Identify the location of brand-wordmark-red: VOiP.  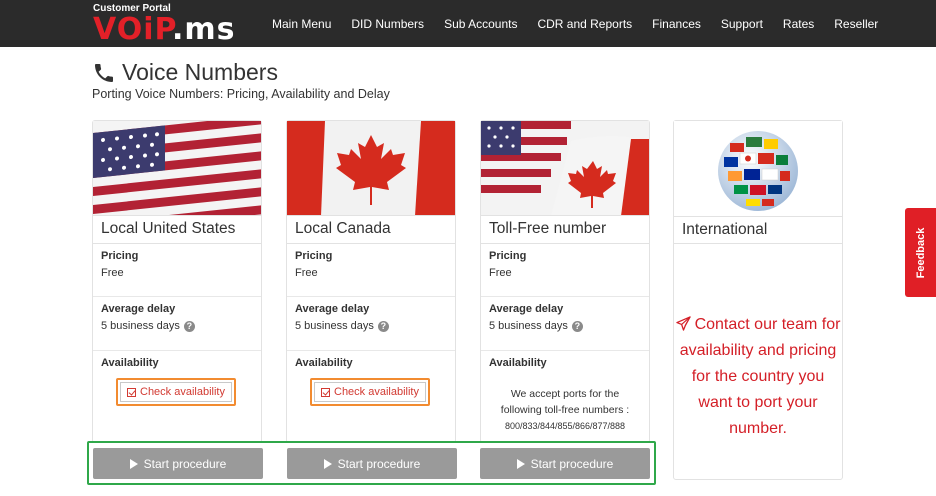
(132, 29).